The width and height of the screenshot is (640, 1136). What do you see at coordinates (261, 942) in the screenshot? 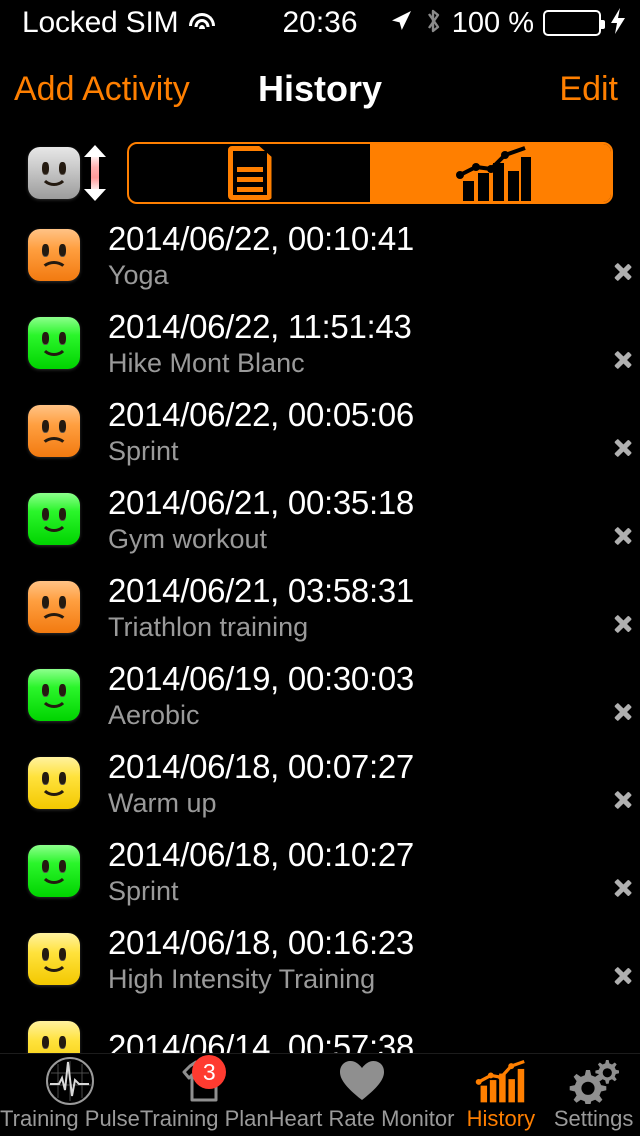
I see `row-timestamp: 2014/06/18, 00:16:23` at bounding box center [261, 942].